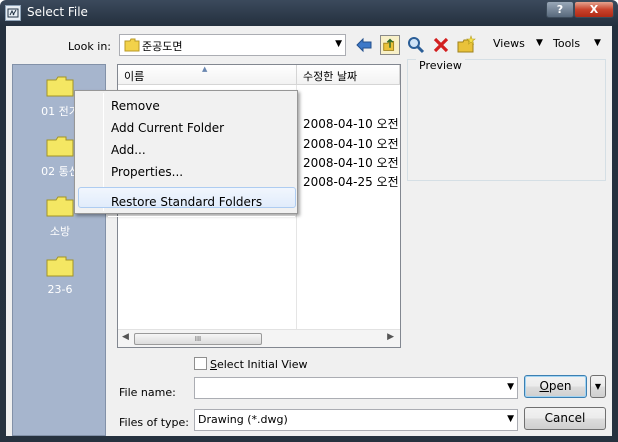  Describe the element at coordinates (555, 386) in the screenshot. I see `open-button: Open` at that location.